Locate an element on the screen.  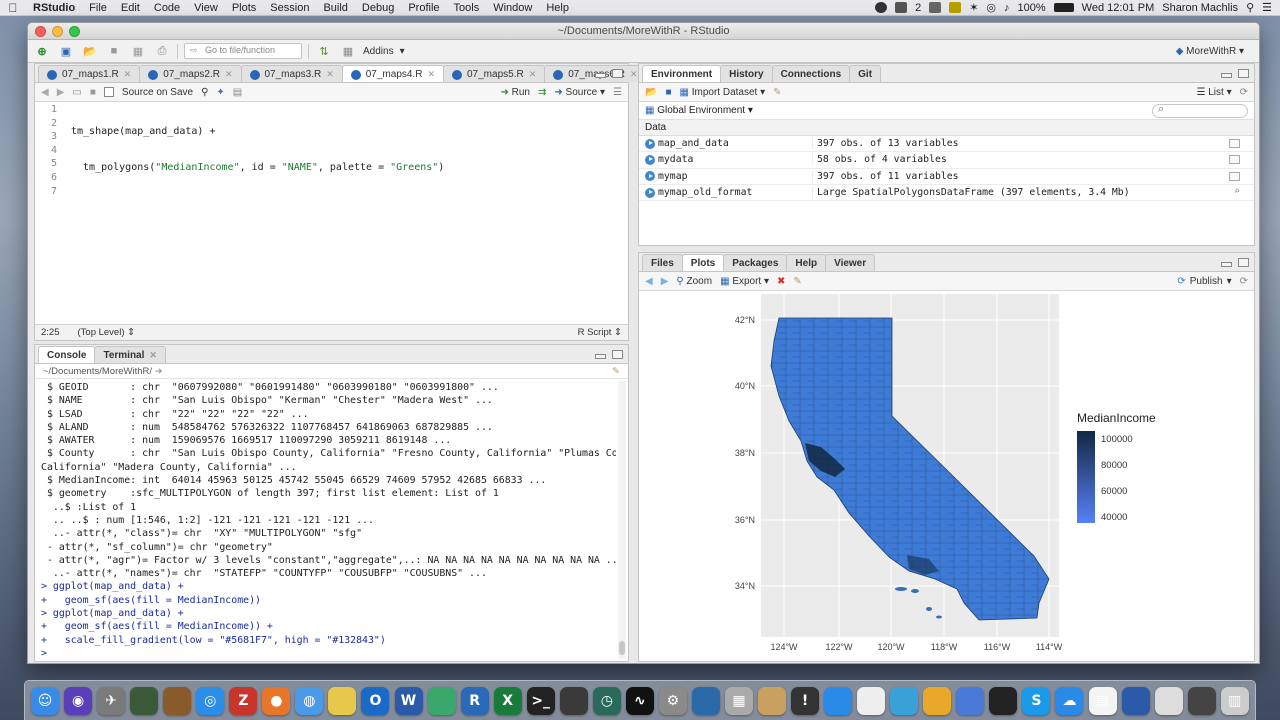
excel-icon: X is located at coordinates (507, 700).